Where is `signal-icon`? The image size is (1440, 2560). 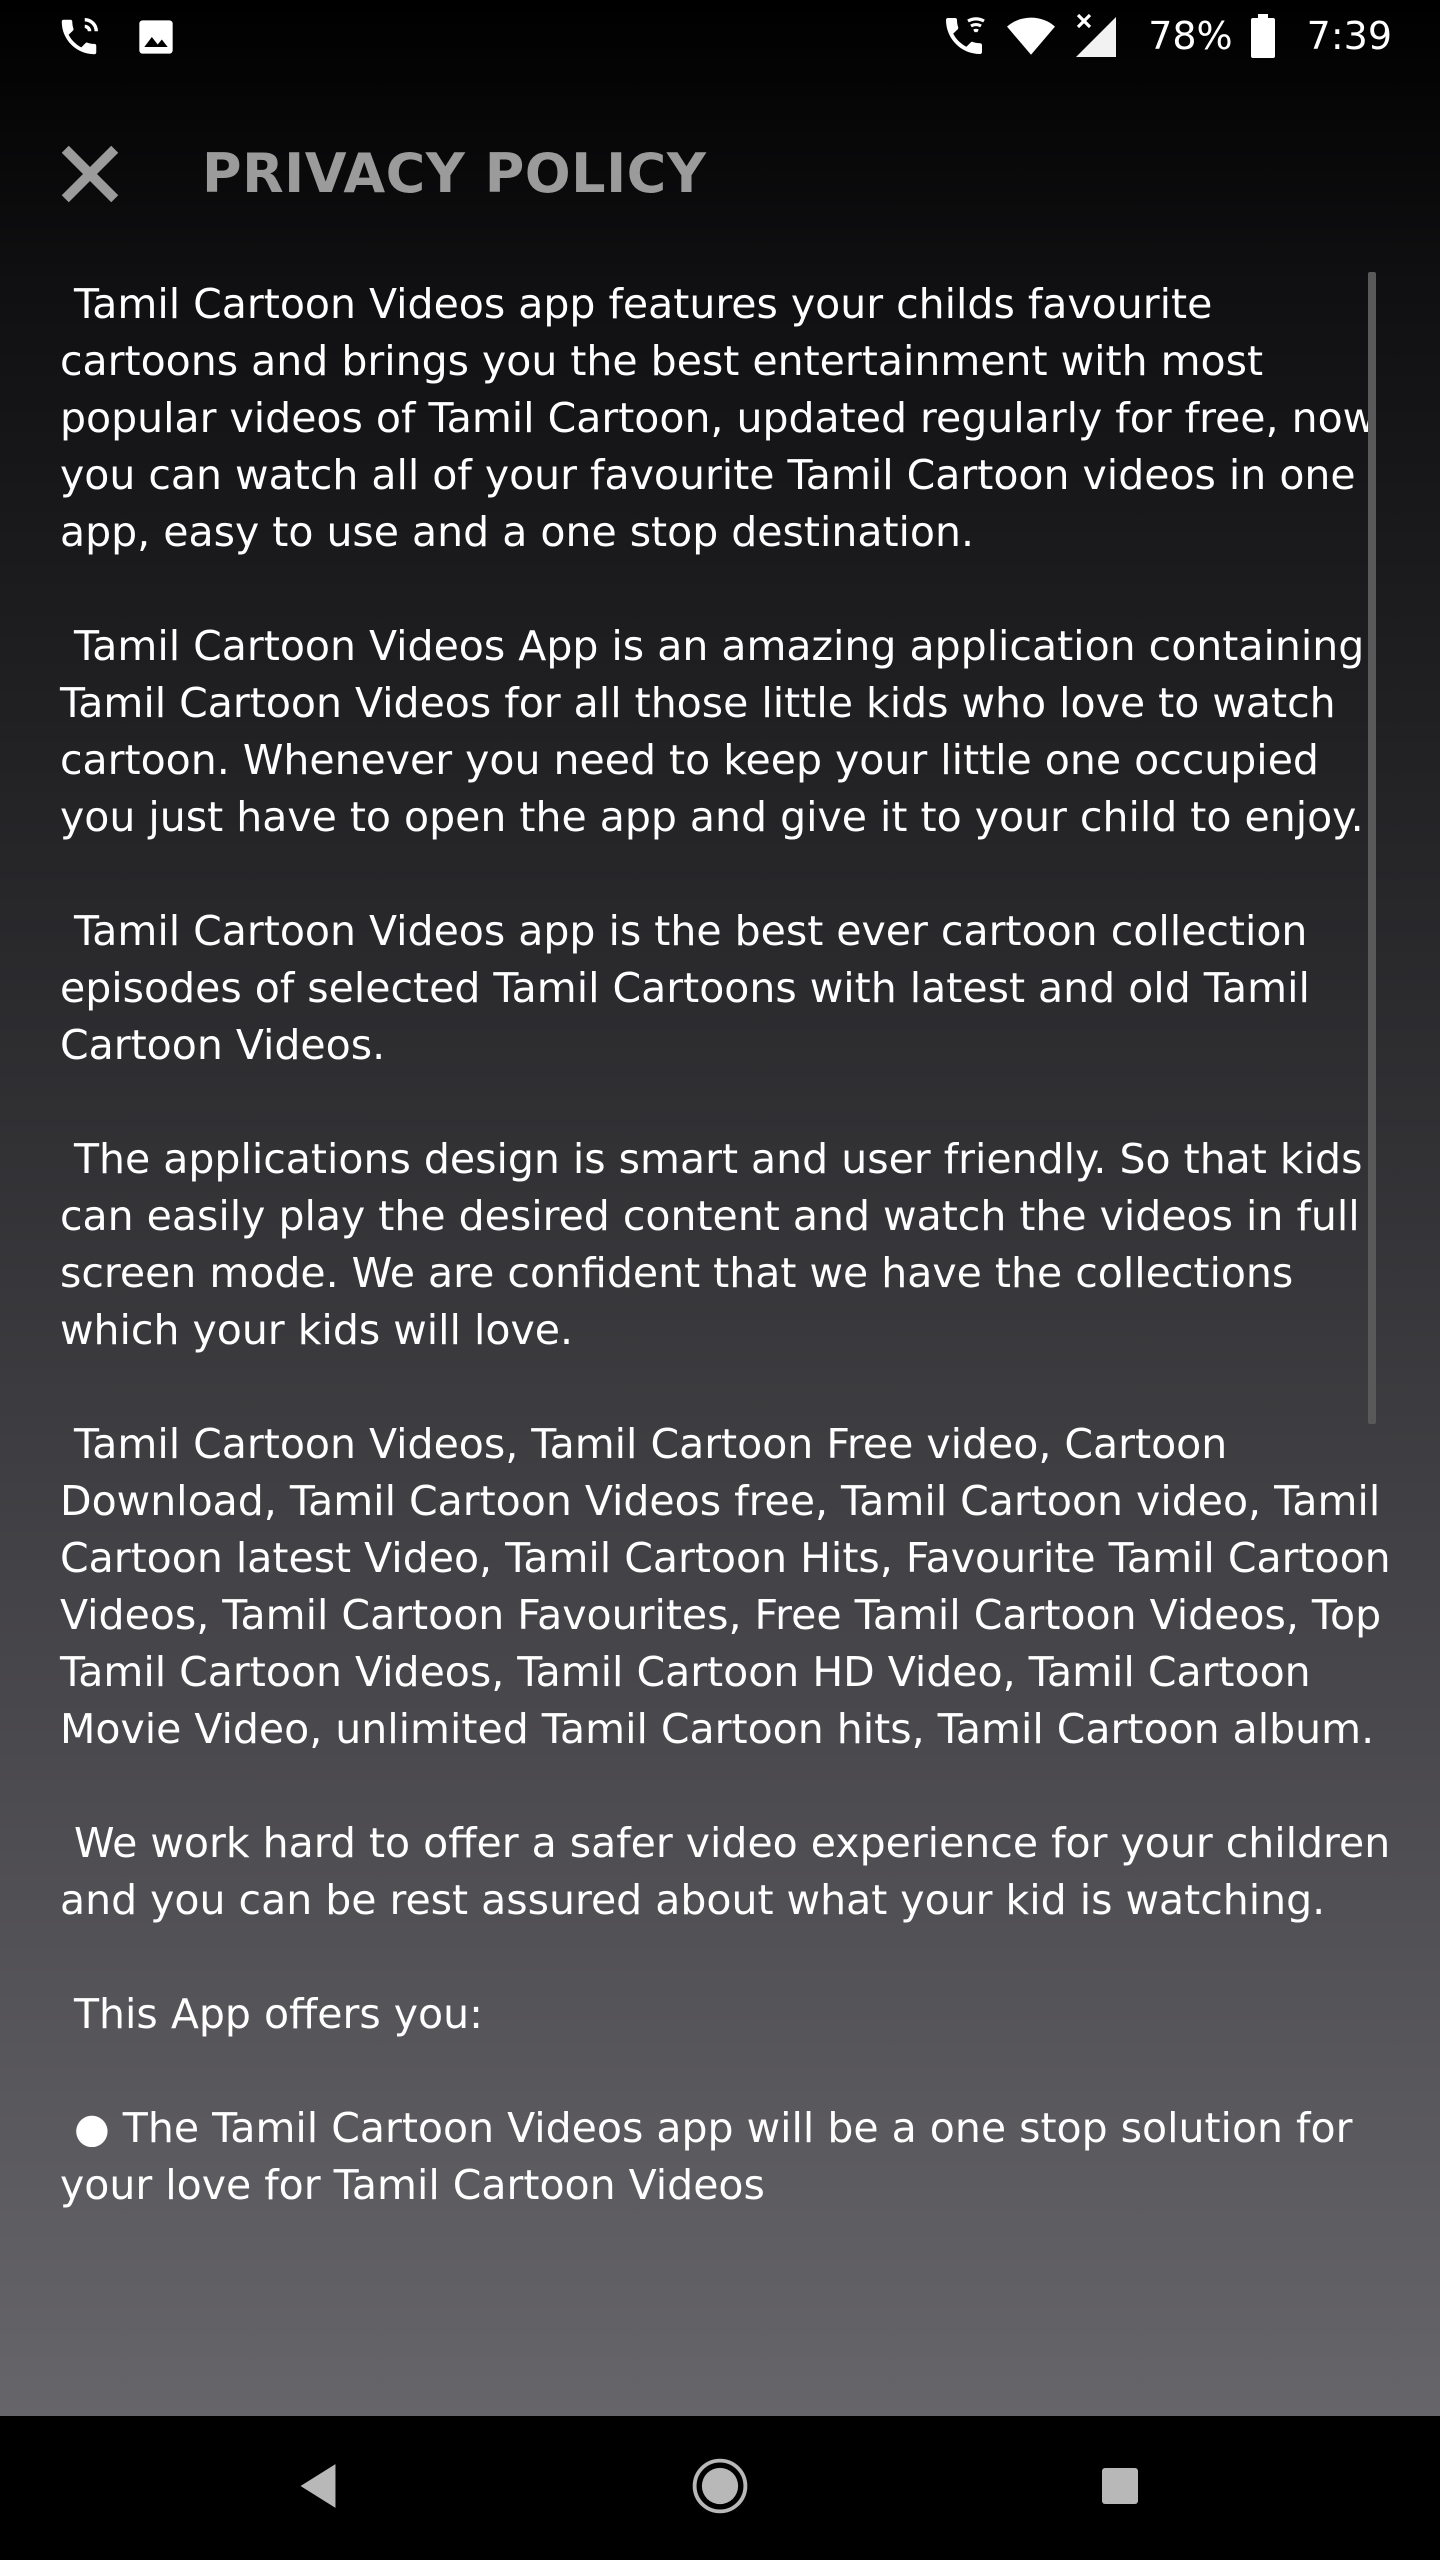
signal-icon is located at coordinates (1096, 36).